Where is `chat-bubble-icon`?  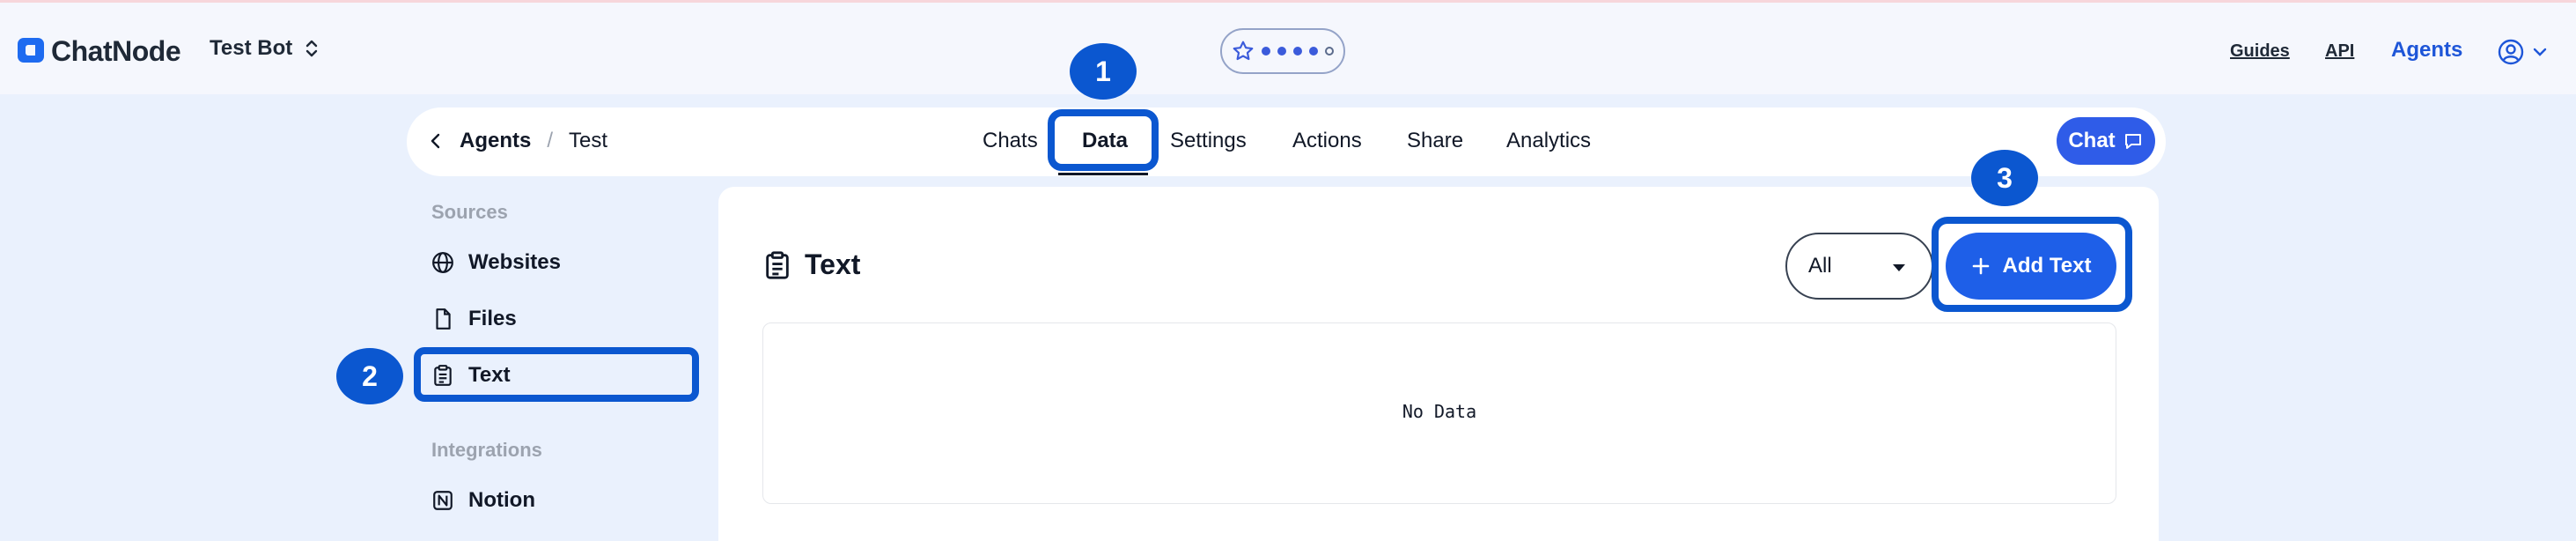 chat-bubble-icon is located at coordinates (2132, 141).